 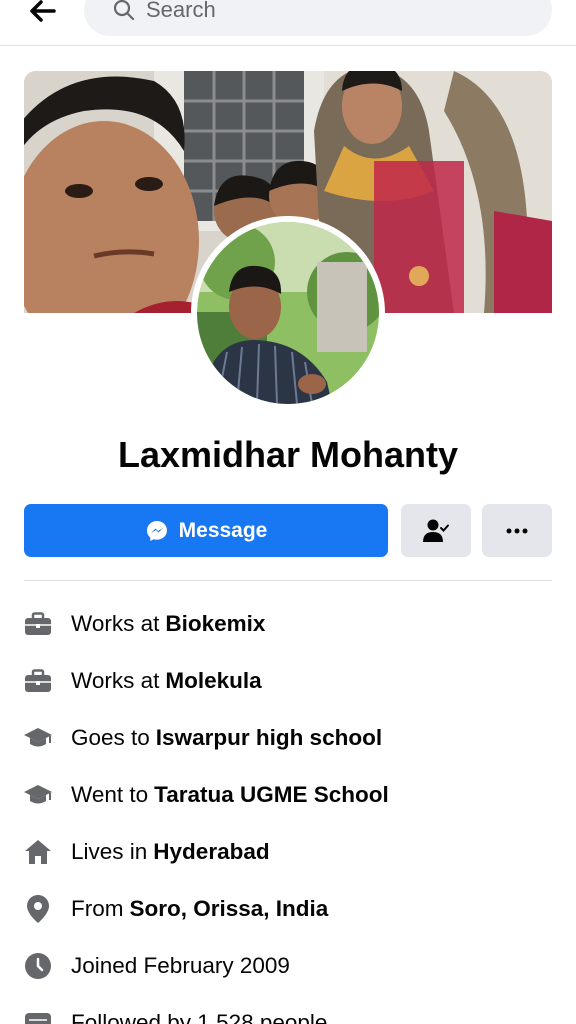 I want to click on location-pin-icon, so click(x=38, y=909).